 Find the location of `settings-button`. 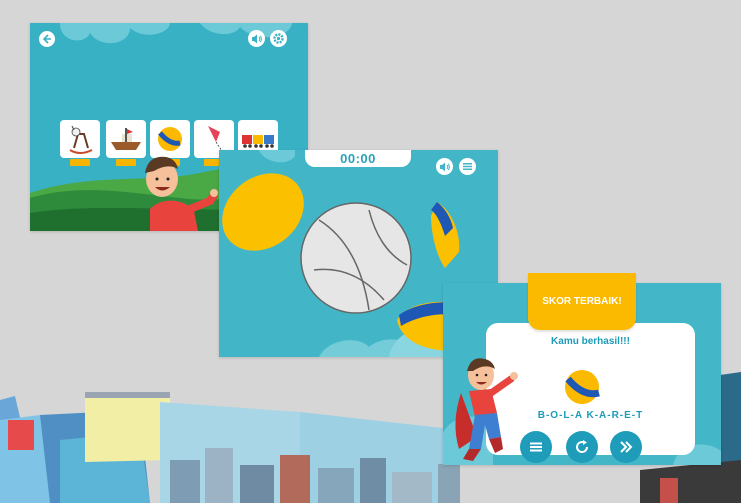

settings-button is located at coordinates (278, 38).